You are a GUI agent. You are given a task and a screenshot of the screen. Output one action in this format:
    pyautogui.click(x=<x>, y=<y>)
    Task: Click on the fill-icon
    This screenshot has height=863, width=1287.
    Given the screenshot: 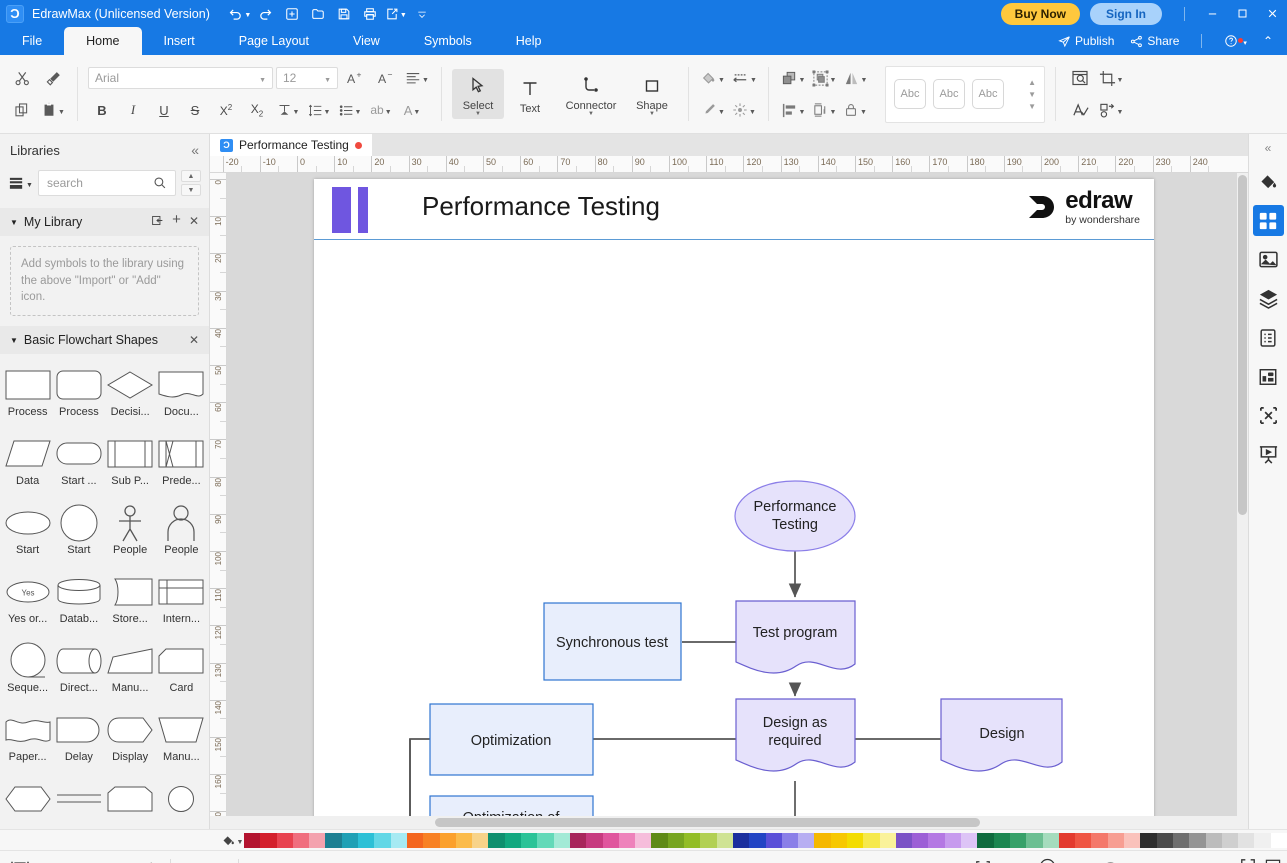 What is the action you would take?
    pyautogui.click(x=1268, y=181)
    